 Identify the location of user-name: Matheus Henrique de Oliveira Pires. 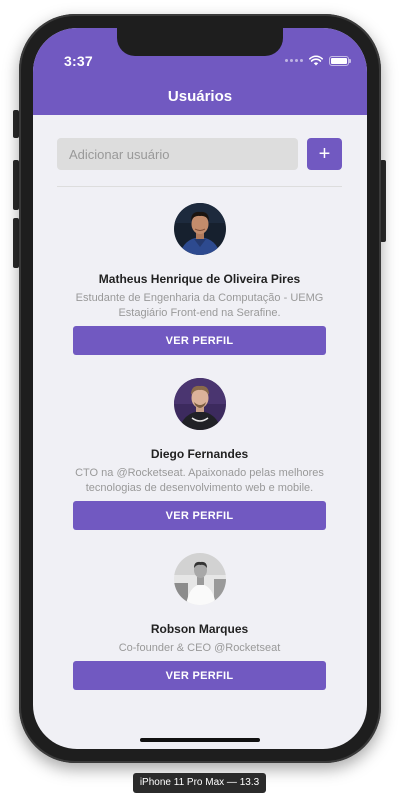
(199, 279).